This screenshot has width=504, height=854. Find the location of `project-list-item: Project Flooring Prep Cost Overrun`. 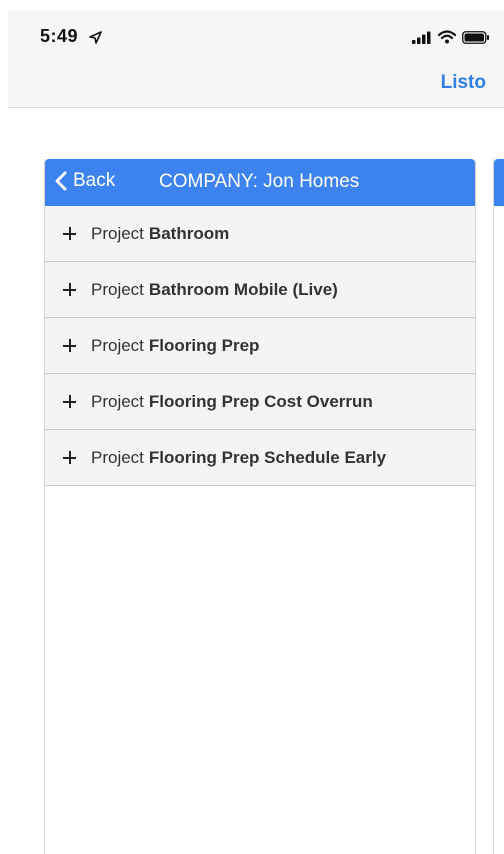

project-list-item: Project Flooring Prep Cost Overrun is located at coordinates (260, 402).